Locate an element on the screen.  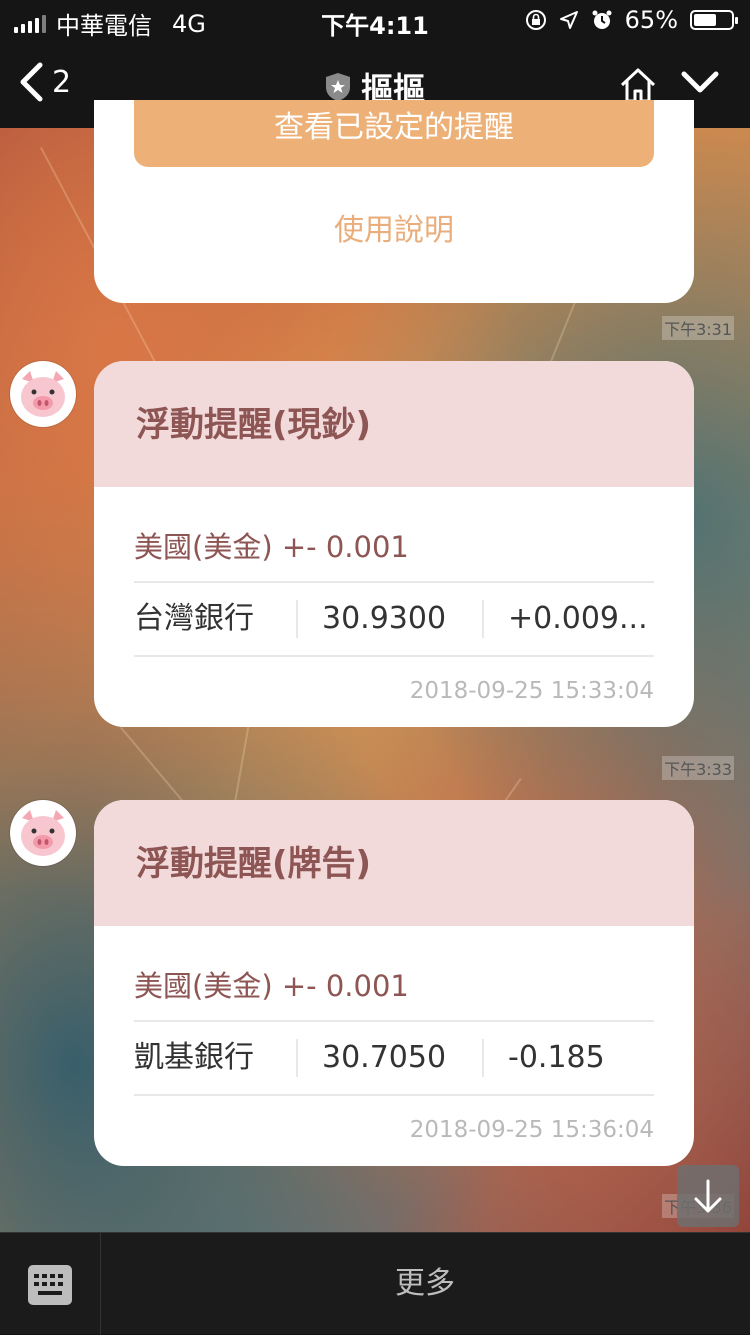
chevron-down-icon is located at coordinates (700, 83).